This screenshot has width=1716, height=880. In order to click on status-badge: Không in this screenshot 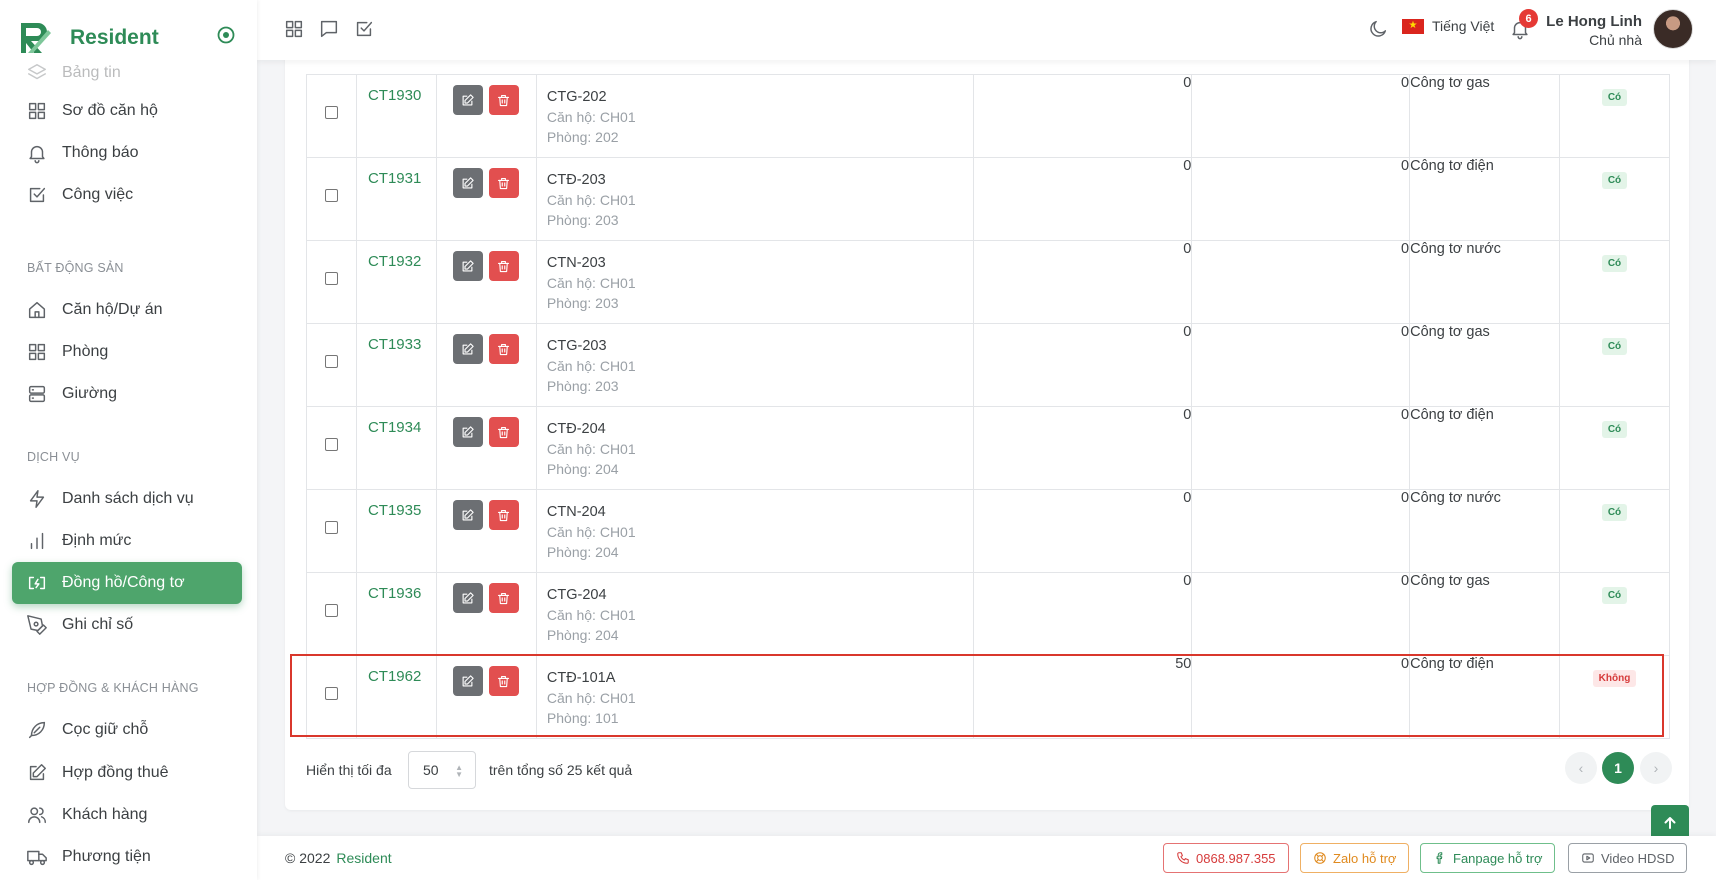, I will do `click(1614, 678)`.